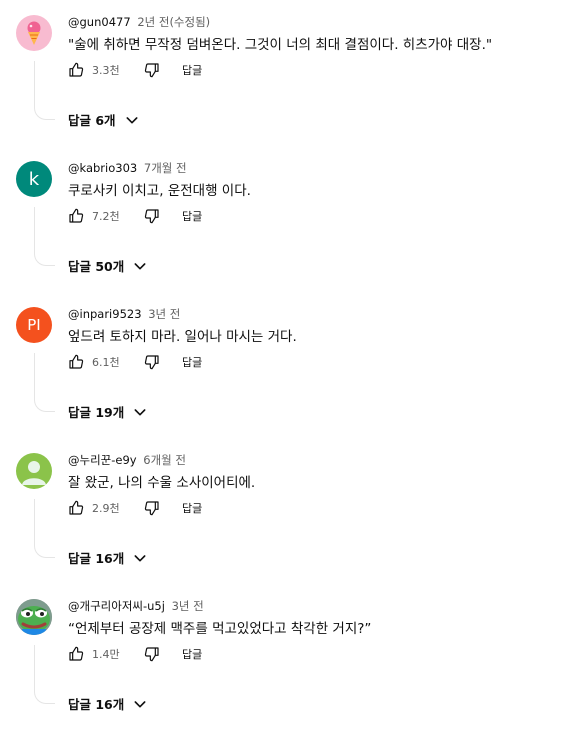  I want to click on author-handle: @개구리아저씨-u5j, so click(116, 606).